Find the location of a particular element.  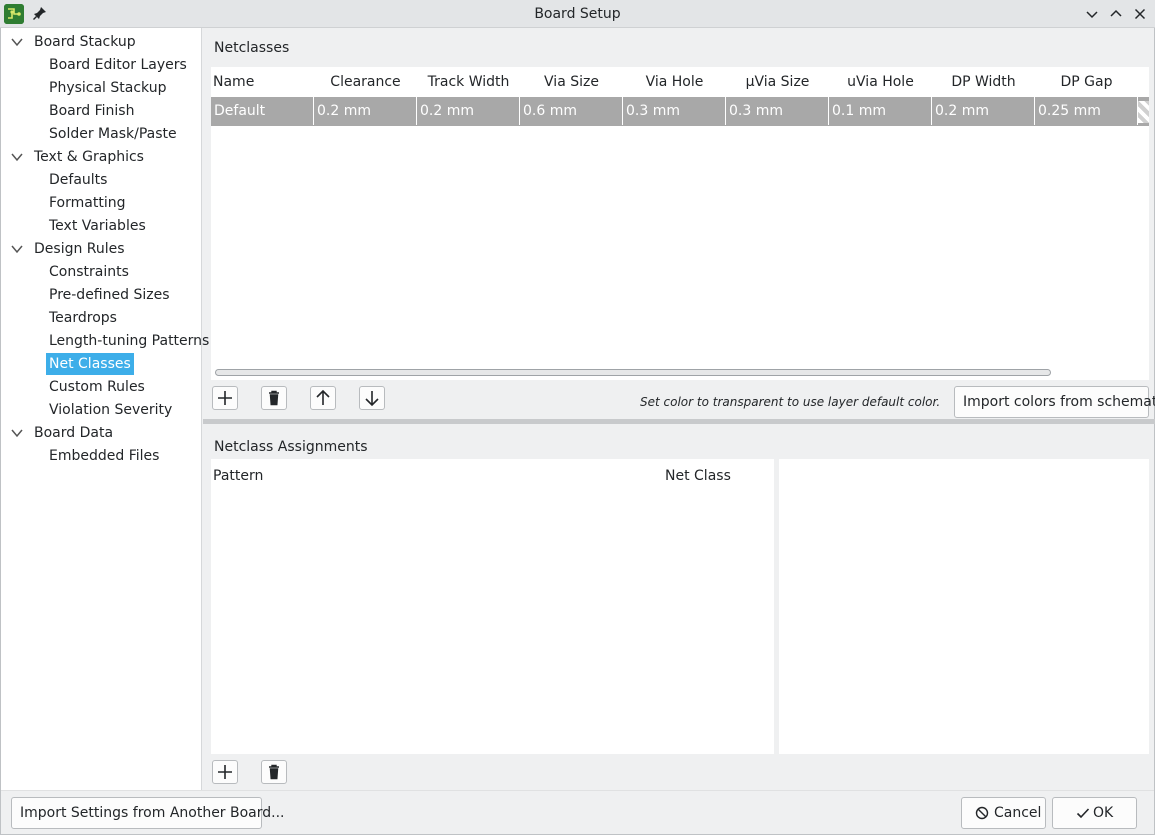

close-icon is located at coordinates (1140, 14).